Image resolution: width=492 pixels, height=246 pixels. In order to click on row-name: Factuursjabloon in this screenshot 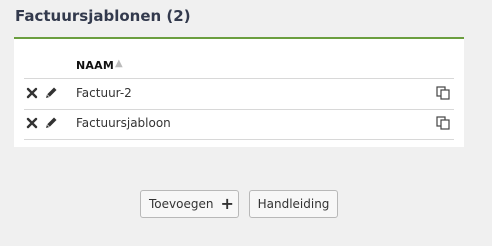, I will do `click(123, 123)`.